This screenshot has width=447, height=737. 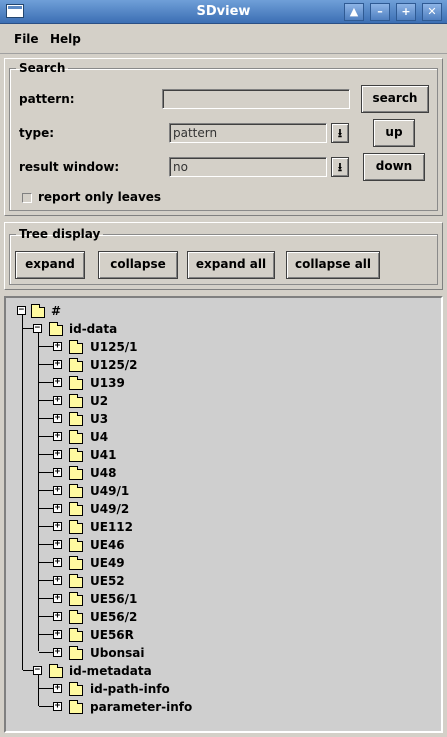 I want to click on tree-node-item: parameter-info, so click(x=141, y=707).